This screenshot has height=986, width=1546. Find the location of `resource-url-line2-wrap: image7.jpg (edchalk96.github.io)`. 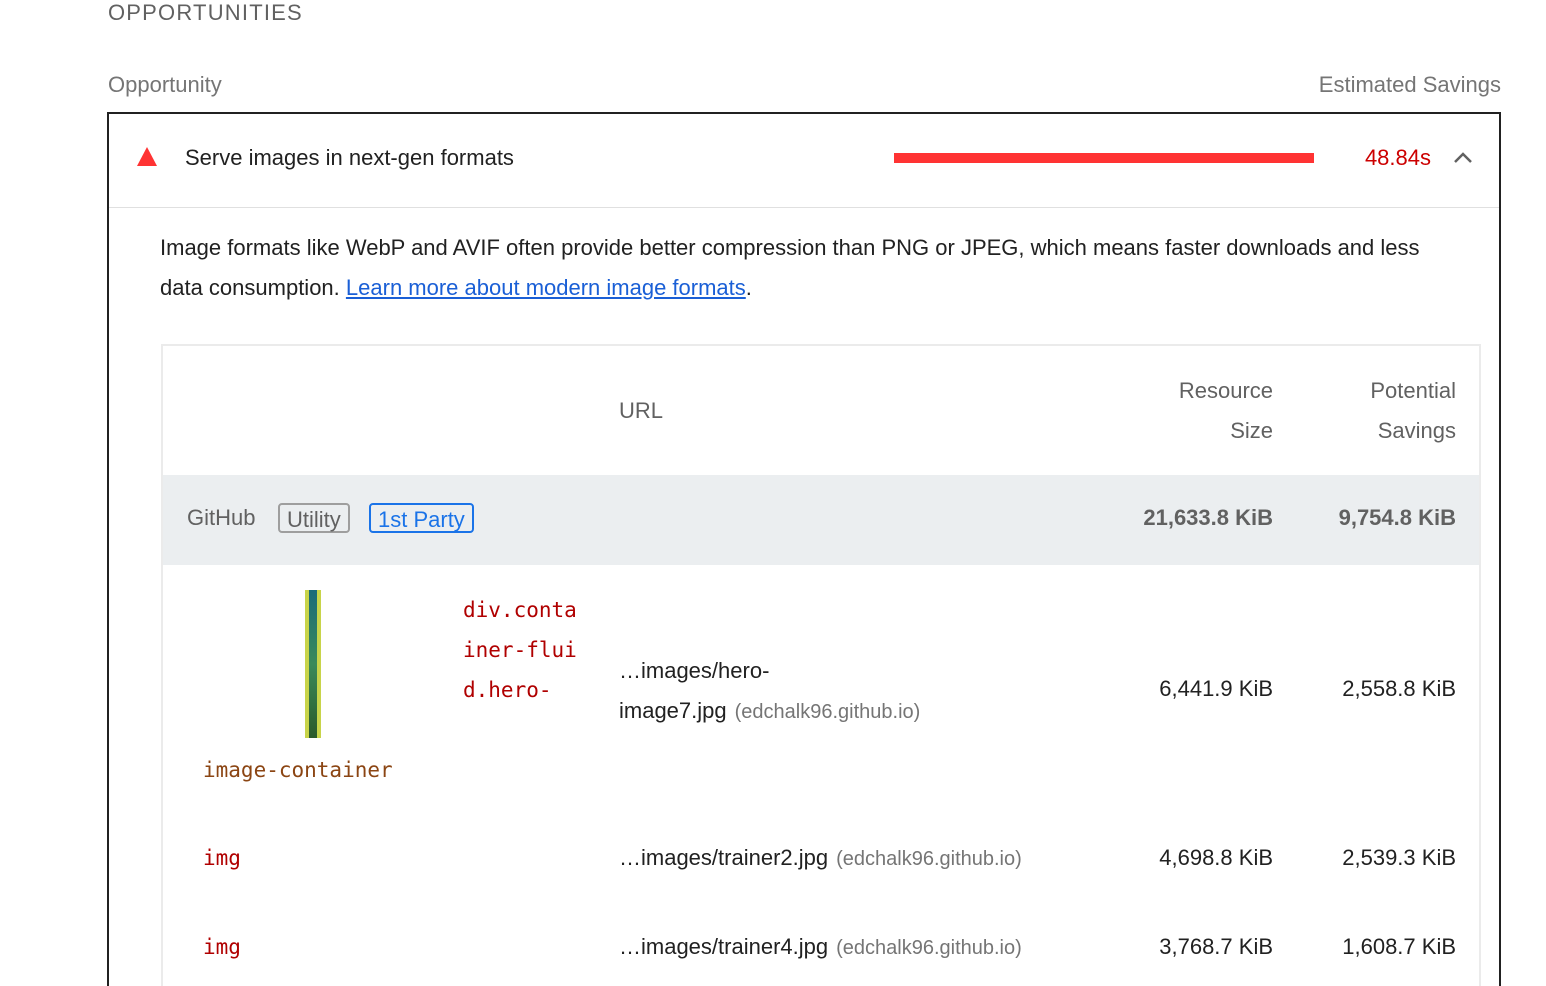

resource-url-line2-wrap: image7.jpg (edchalk96.github.io) is located at coordinates (769, 711).